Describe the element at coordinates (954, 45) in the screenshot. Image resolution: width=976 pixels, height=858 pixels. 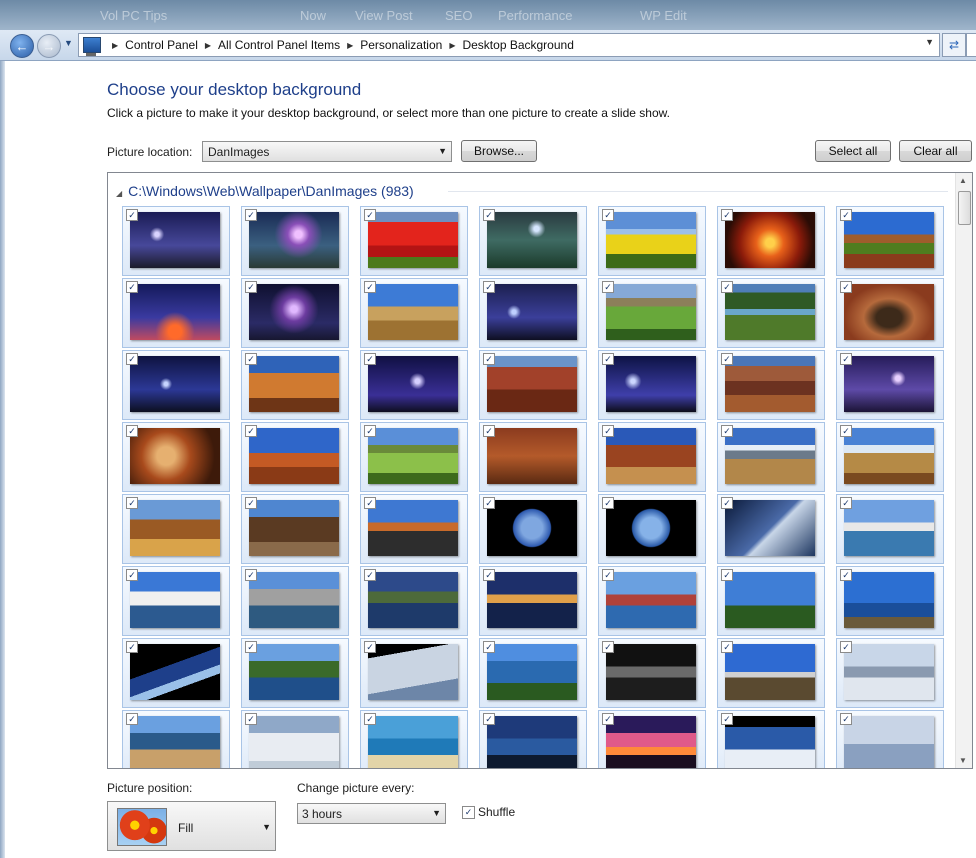
I see `refresh-button: ⇄` at that location.